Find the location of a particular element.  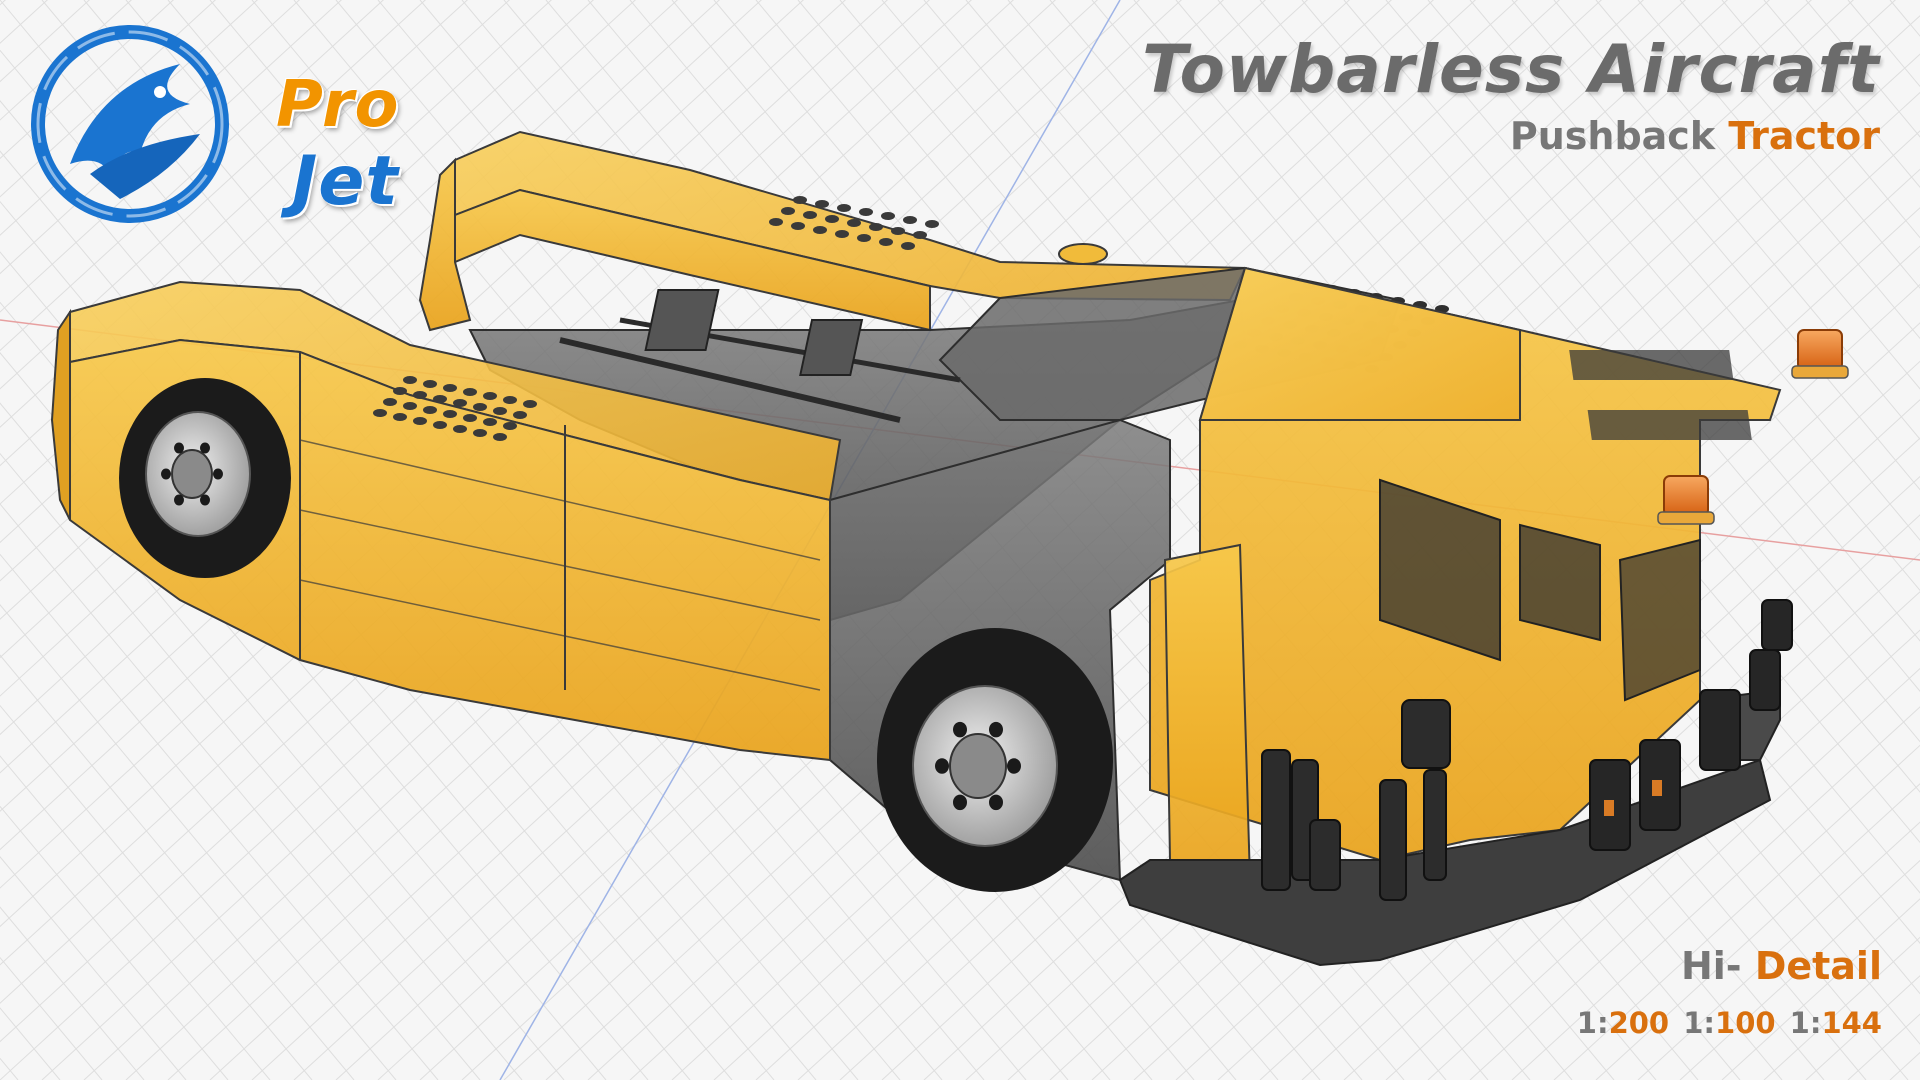

front-wheel is located at coordinates (995, 760).